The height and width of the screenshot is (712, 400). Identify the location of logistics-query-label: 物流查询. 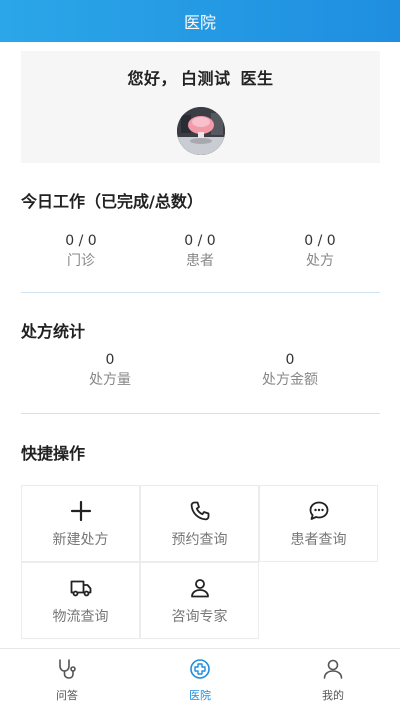
(80, 616).